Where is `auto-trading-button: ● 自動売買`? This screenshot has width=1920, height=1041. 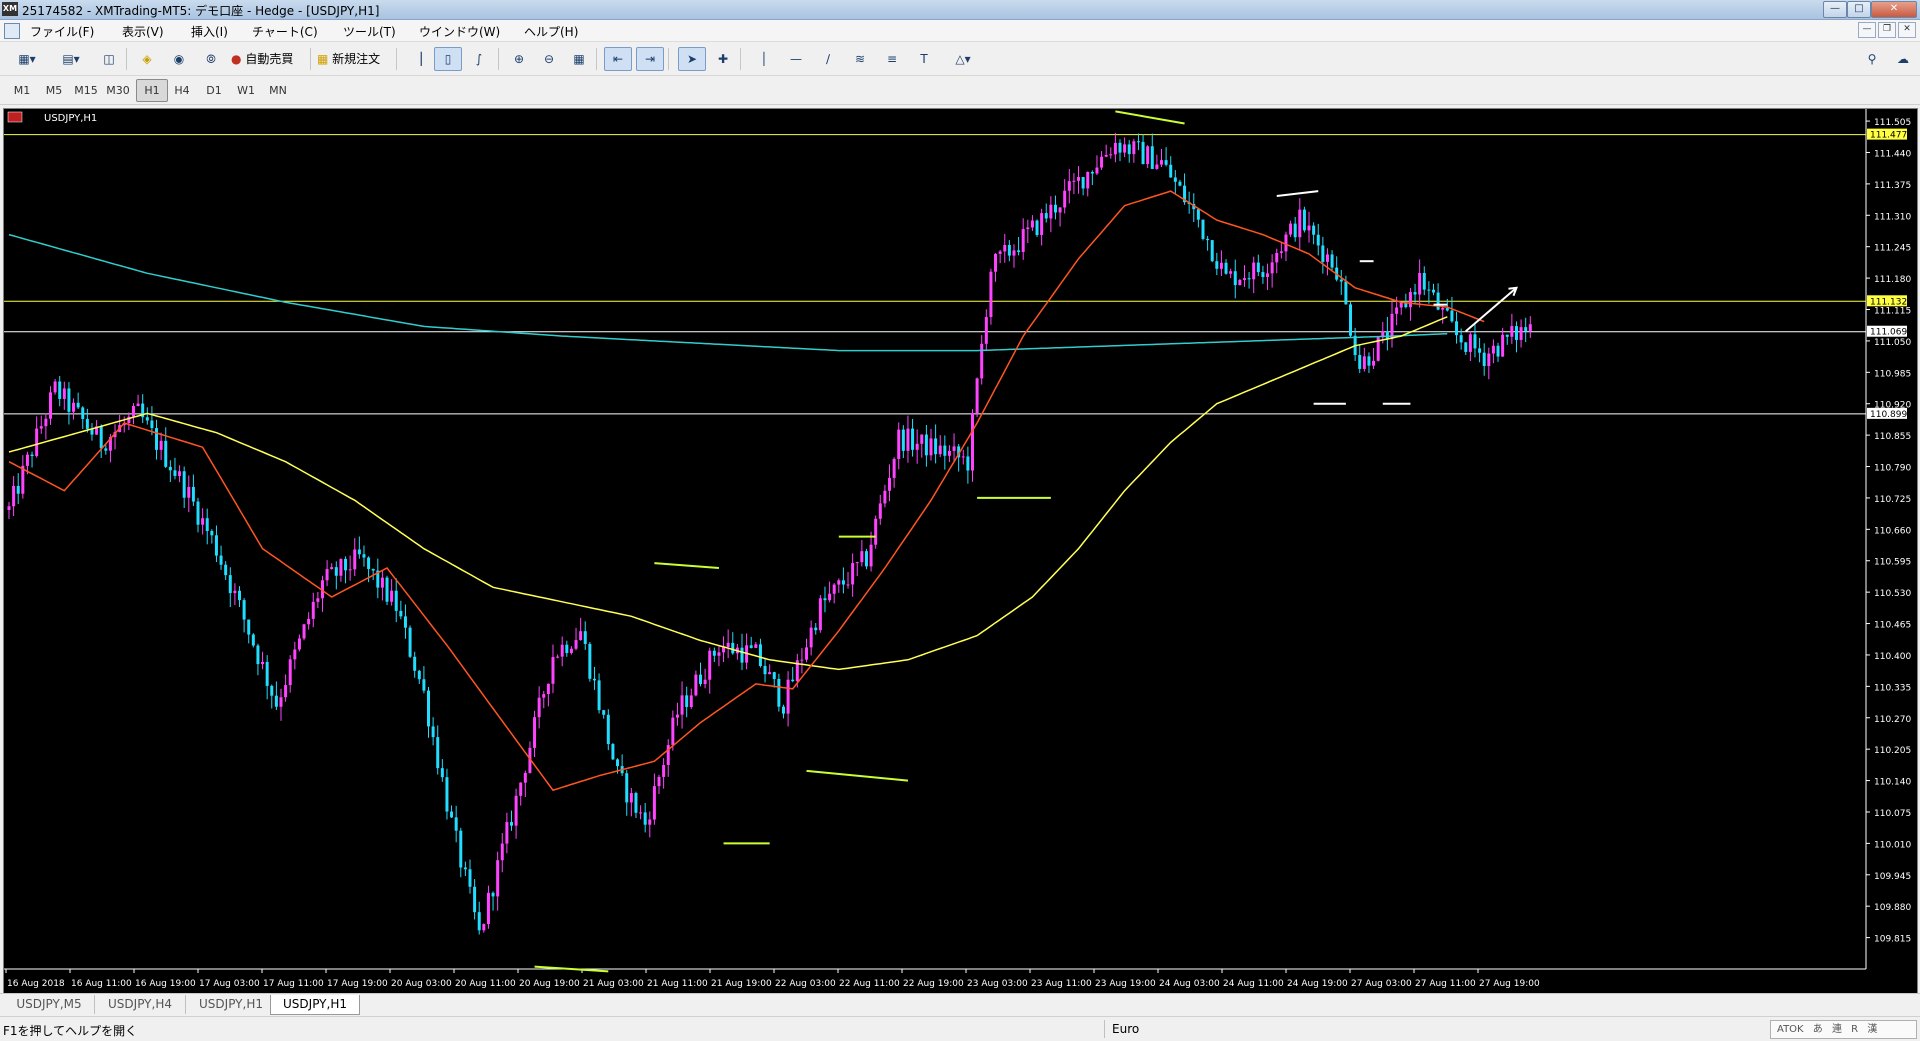
auto-trading-button: ● 自動売買 is located at coordinates (268, 59).